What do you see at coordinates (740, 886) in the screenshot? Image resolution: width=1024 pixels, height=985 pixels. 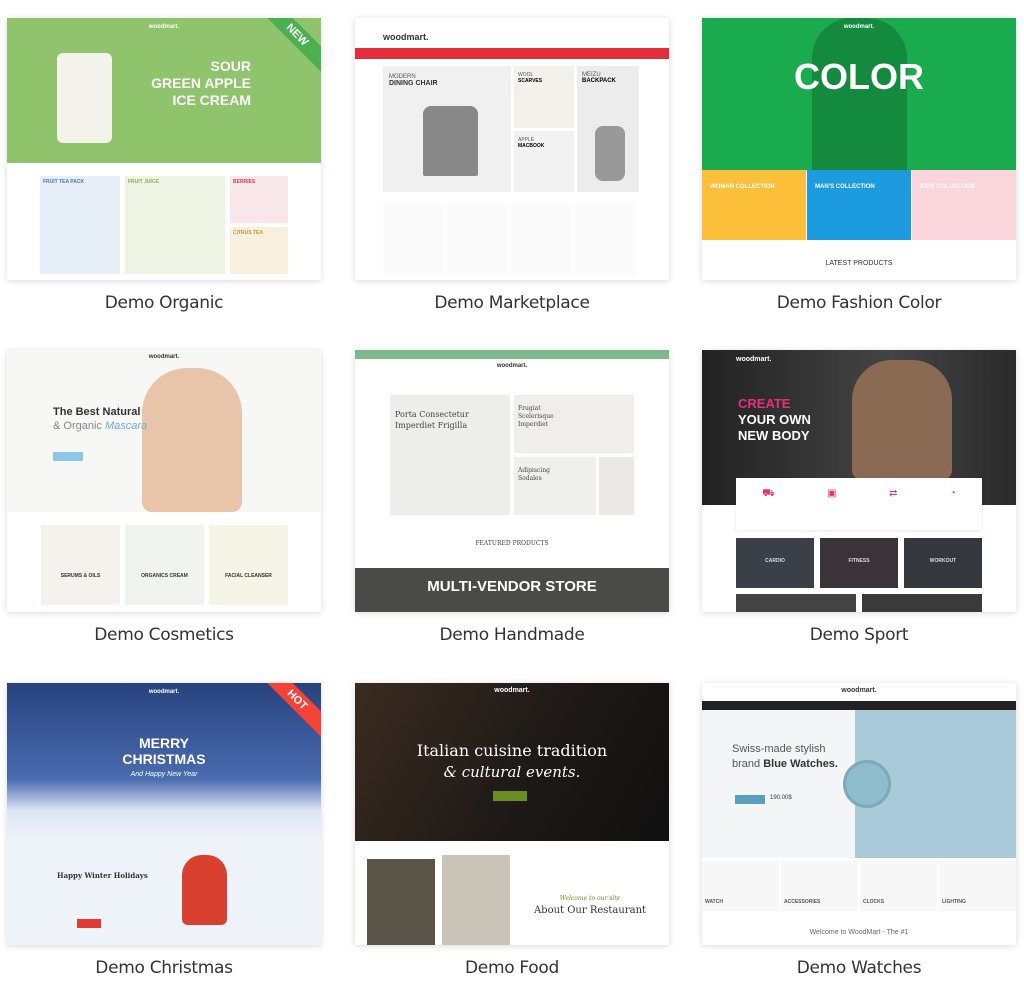 I see `tile: WATCH` at bounding box center [740, 886].